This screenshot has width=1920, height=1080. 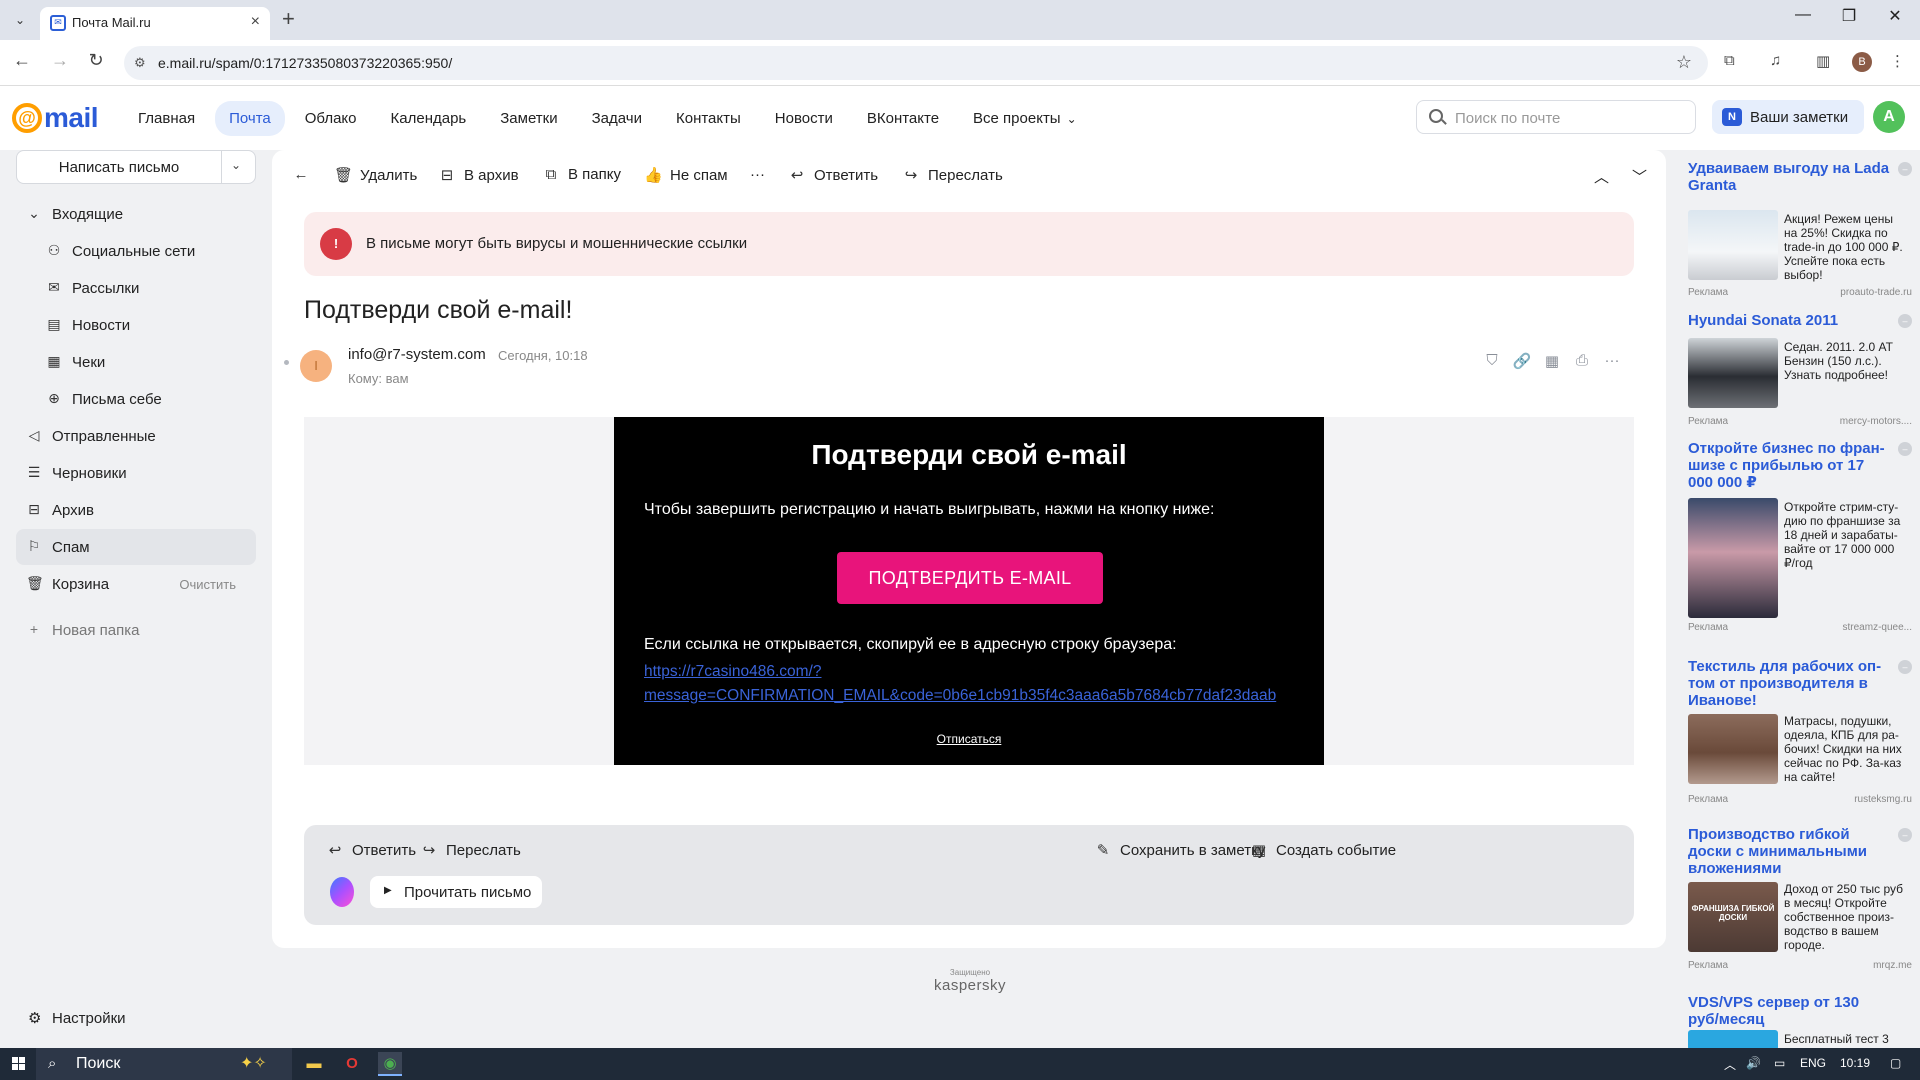 I want to click on your-notes-button: N Ваши заметки, so click(x=1788, y=117).